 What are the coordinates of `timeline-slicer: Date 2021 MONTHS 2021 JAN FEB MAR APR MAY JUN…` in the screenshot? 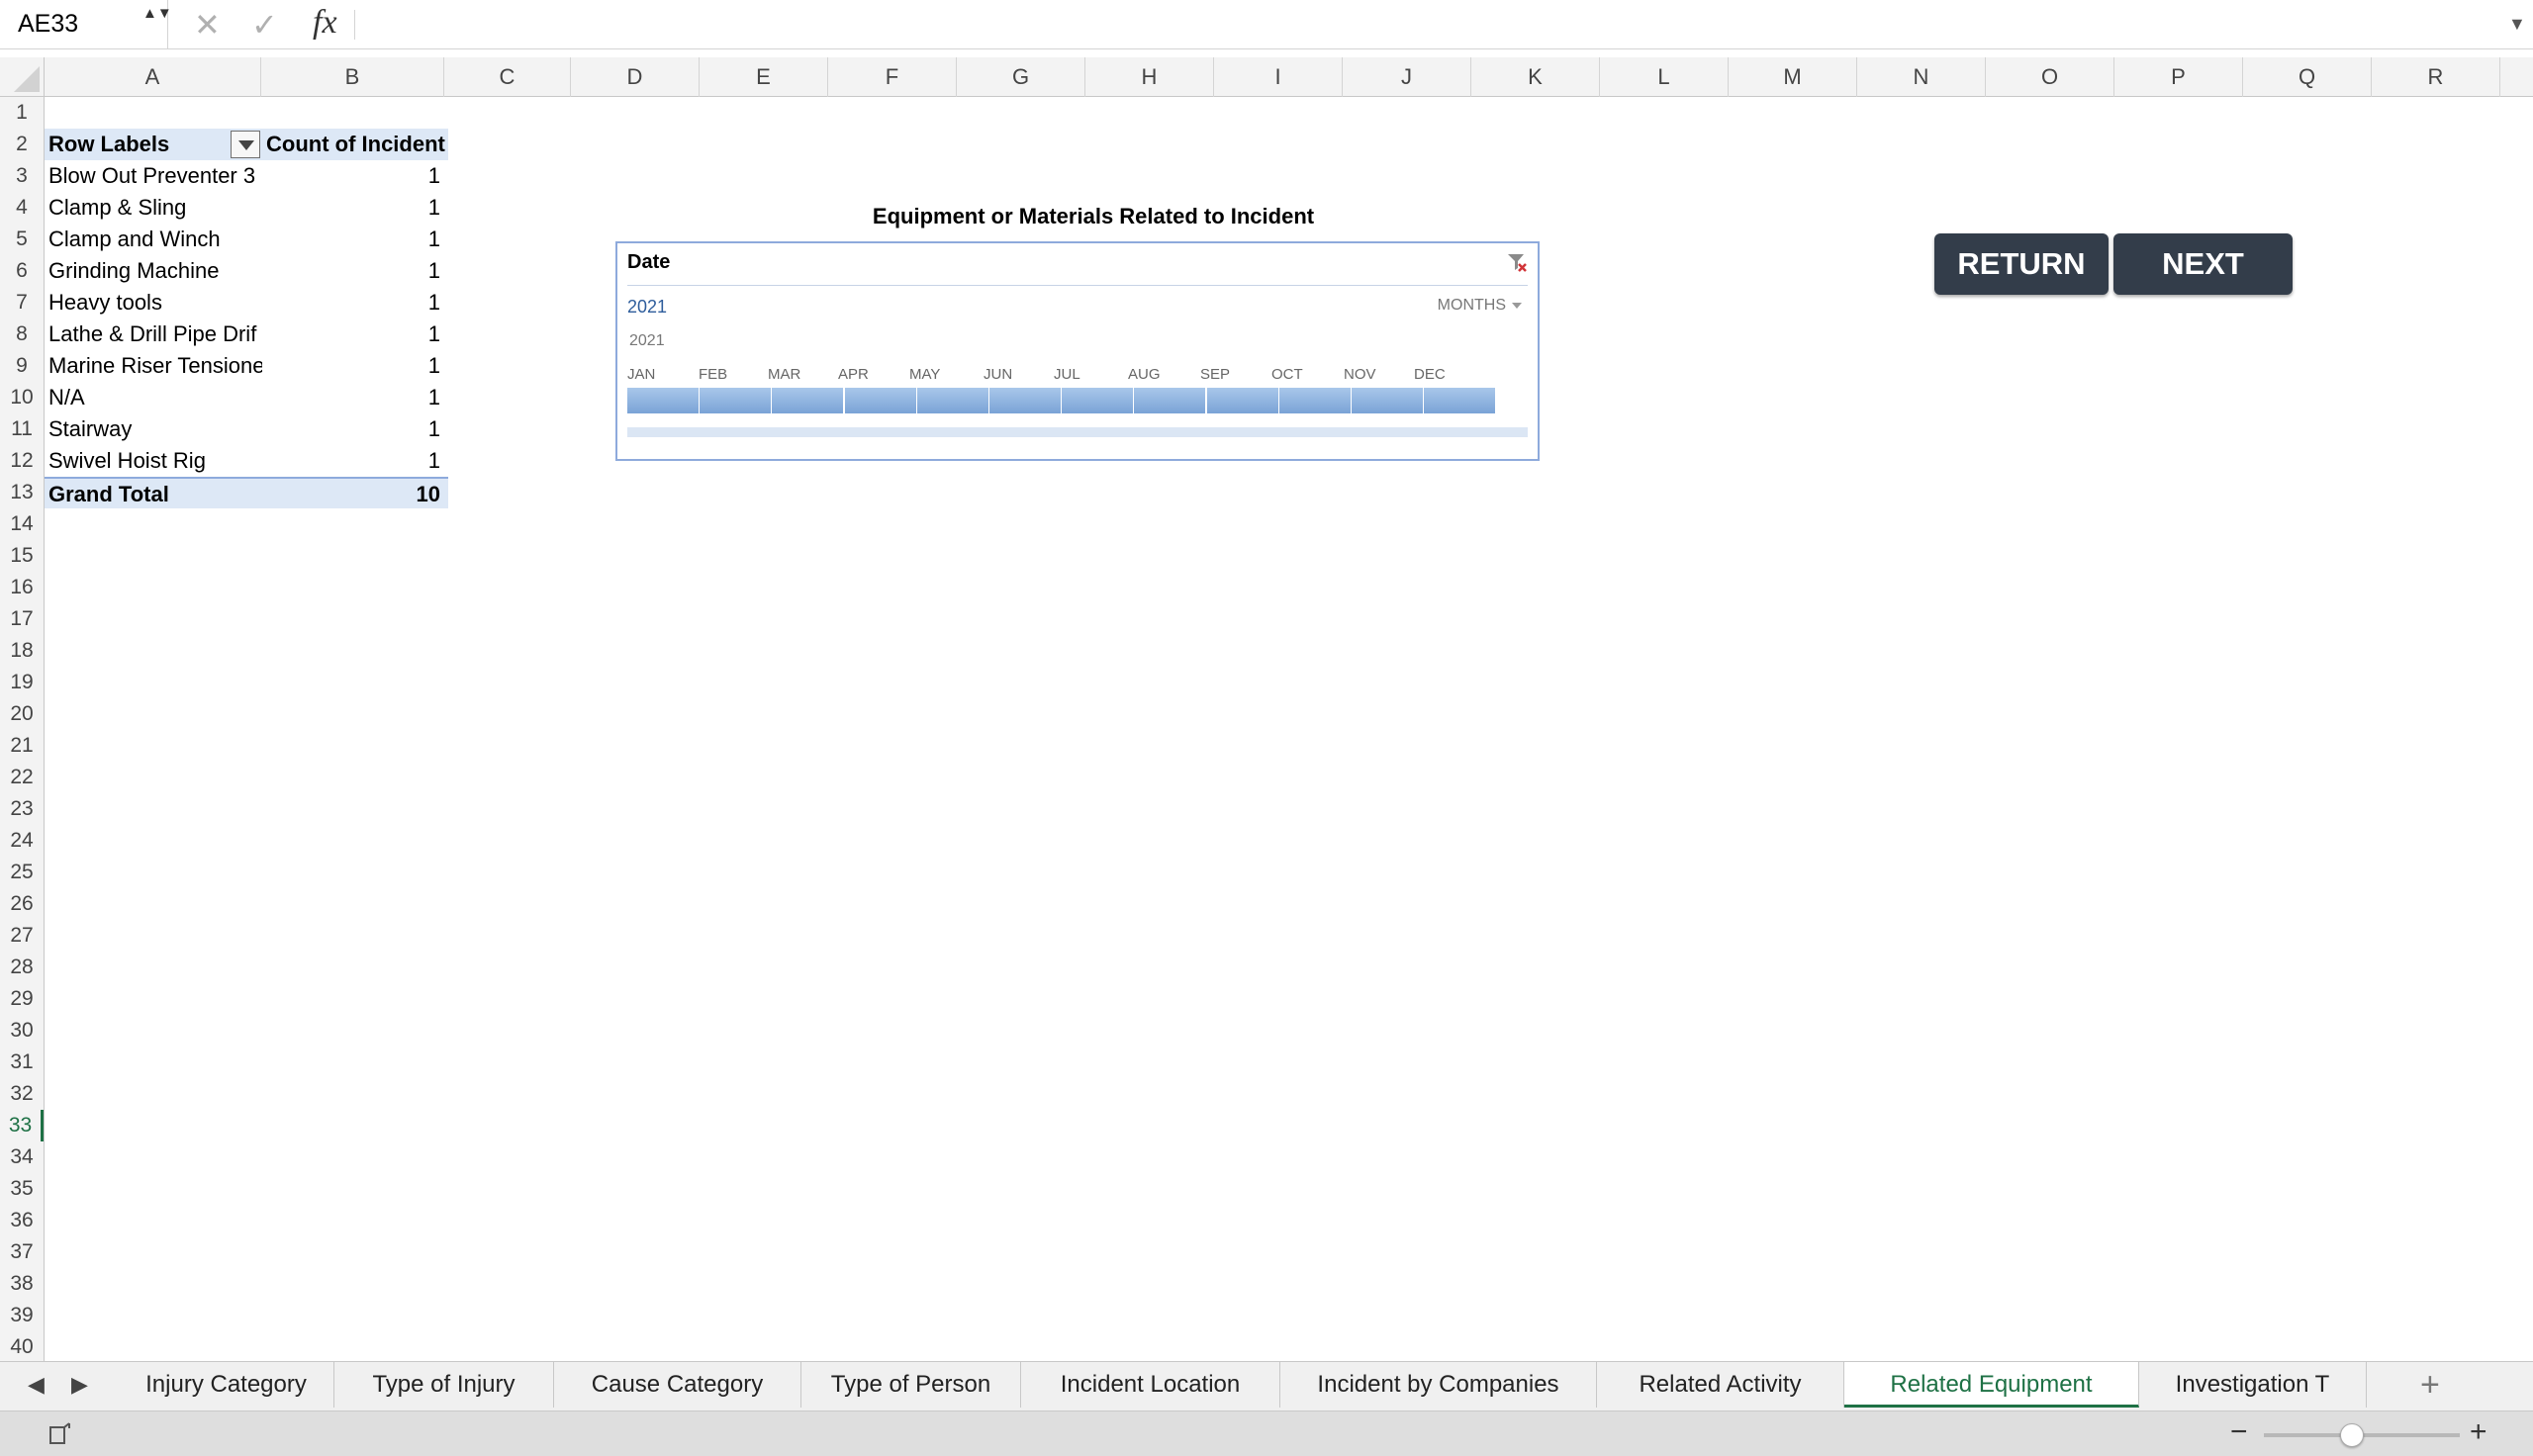 It's located at (1077, 351).